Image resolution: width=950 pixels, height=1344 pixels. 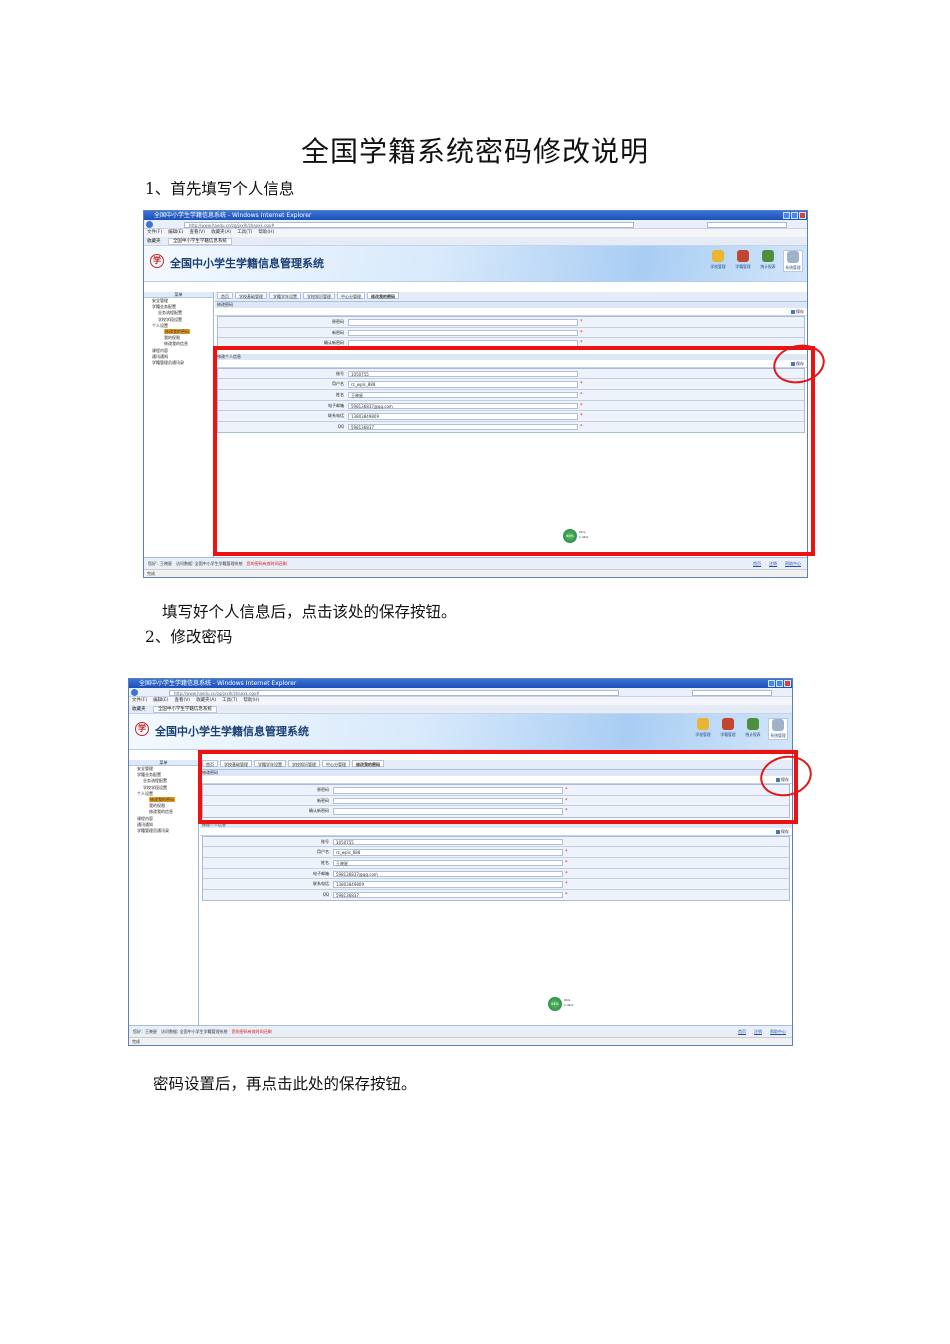 What do you see at coordinates (285, 1084) in the screenshot?
I see `step2-caption: 密码设置后，再点击此处的保存按钮。` at bounding box center [285, 1084].